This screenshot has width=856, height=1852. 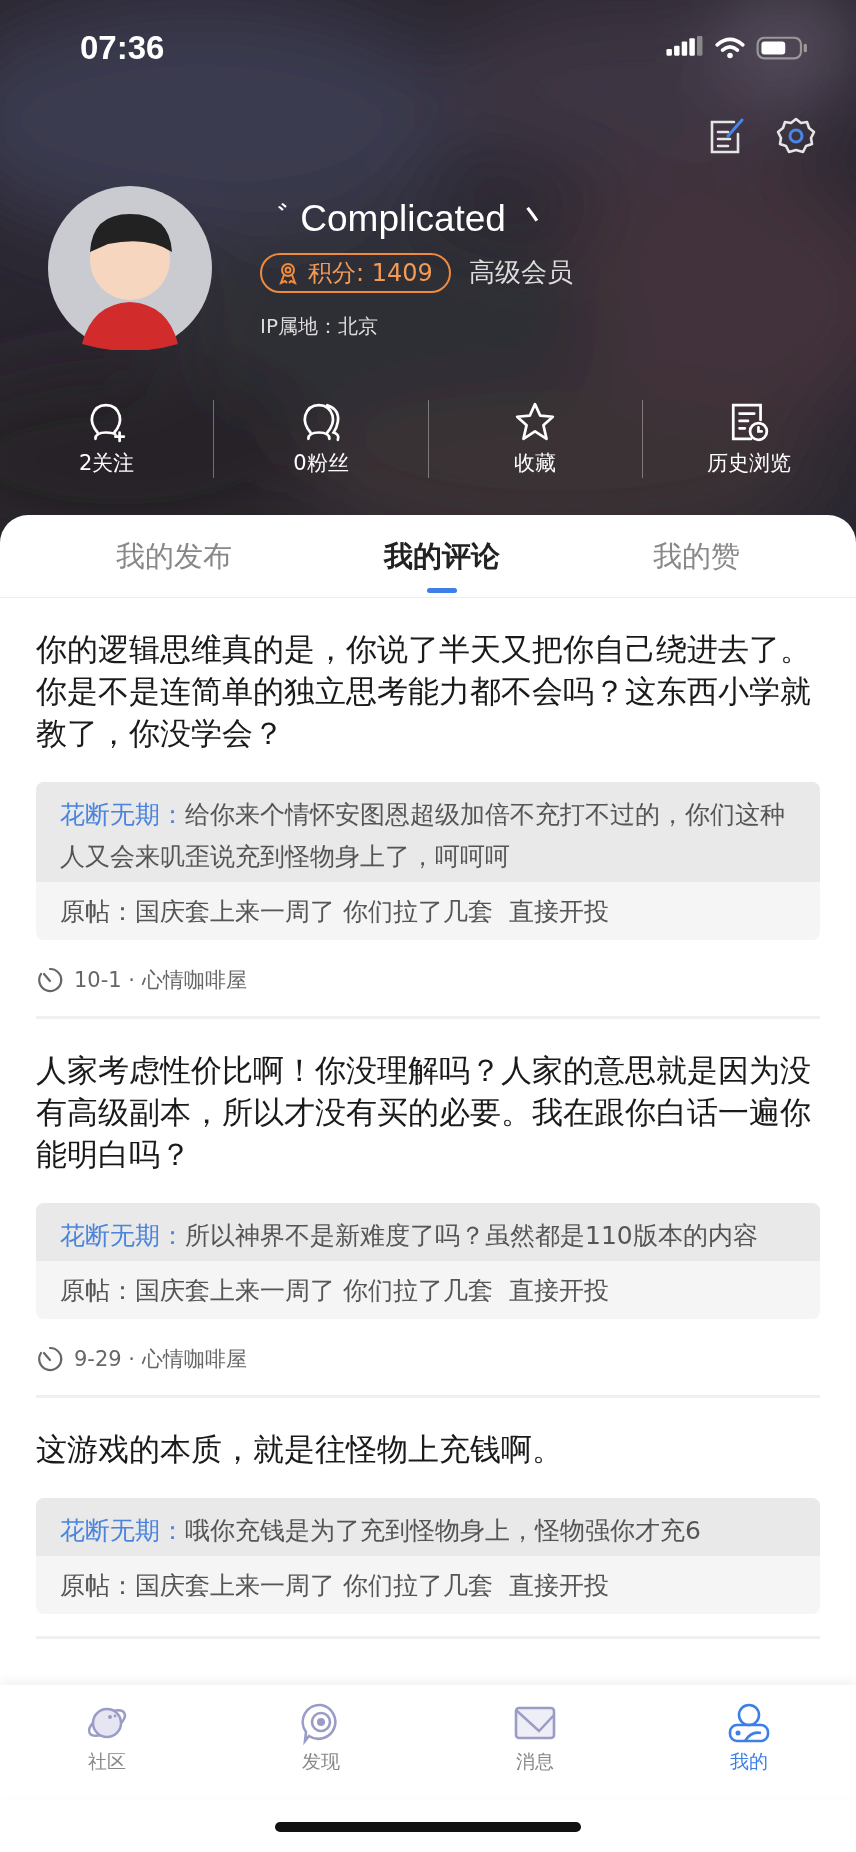 What do you see at coordinates (749, 1723) in the screenshot?
I see `person-icon` at bounding box center [749, 1723].